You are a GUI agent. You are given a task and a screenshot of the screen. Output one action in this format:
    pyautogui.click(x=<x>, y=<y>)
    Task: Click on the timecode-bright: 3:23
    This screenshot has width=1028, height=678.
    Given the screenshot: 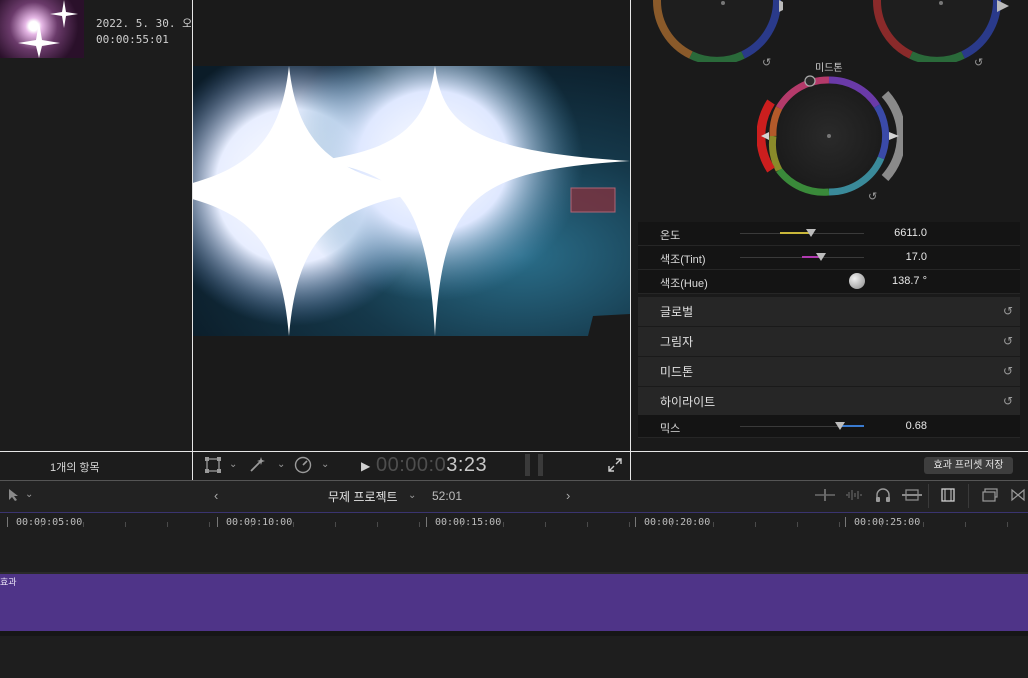 What is the action you would take?
    pyautogui.click(x=467, y=465)
    